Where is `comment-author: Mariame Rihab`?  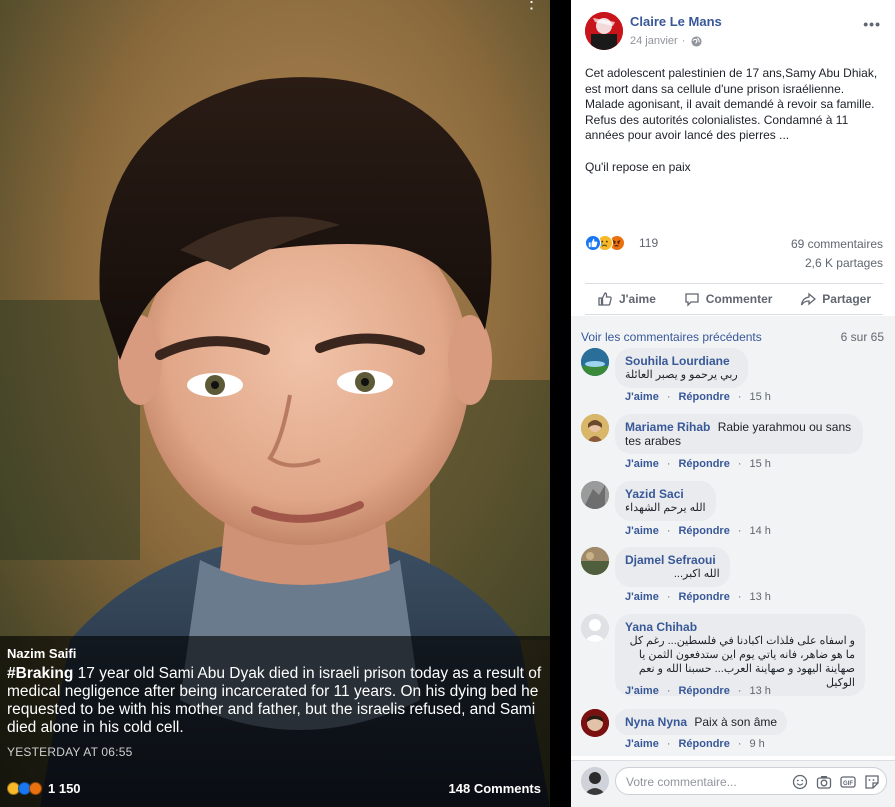
comment-author: Mariame Rihab is located at coordinates (667, 427).